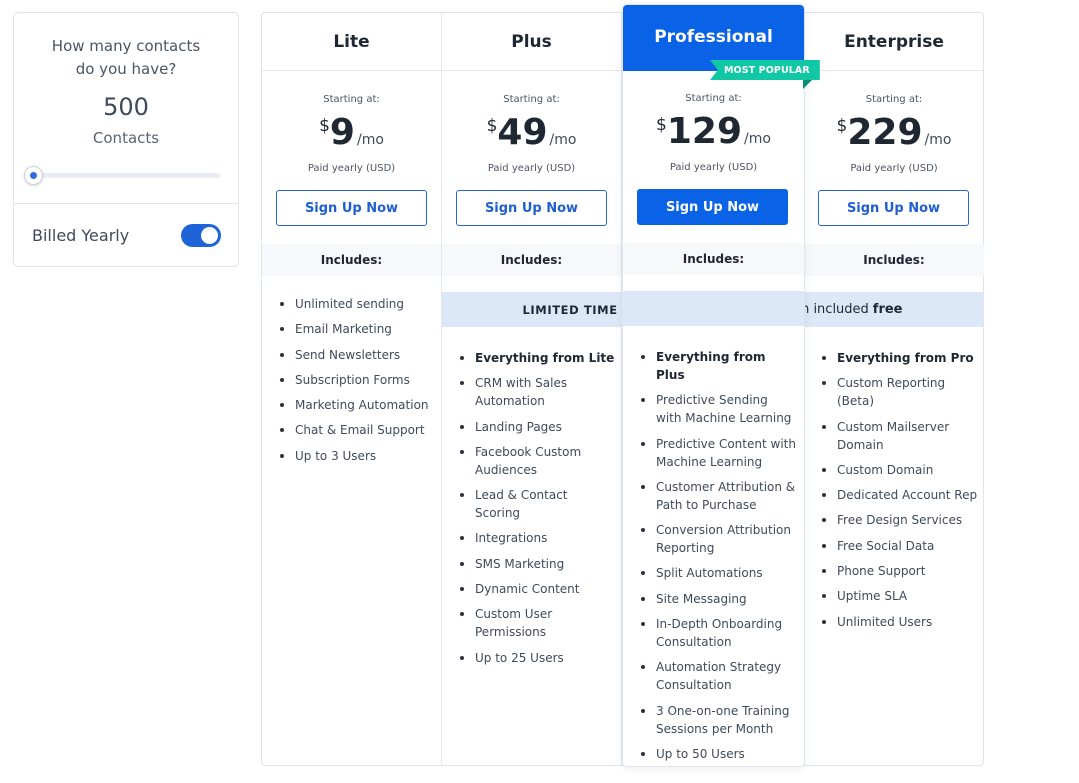 Image resolution: width=1079 pixels, height=783 pixels. What do you see at coordinates (351, 208) in the screenshot?
I see `sign-up-button-lite: Sign Up Now` at bounding box center [351, 208].